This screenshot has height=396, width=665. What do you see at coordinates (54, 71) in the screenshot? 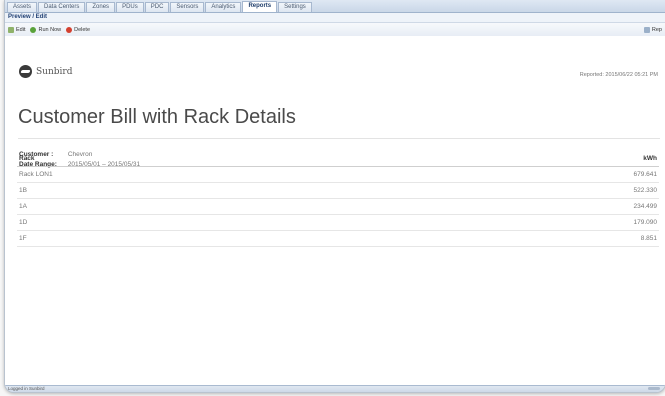
I see `logo-text: Sunbird` at bounding box center [54, 71].